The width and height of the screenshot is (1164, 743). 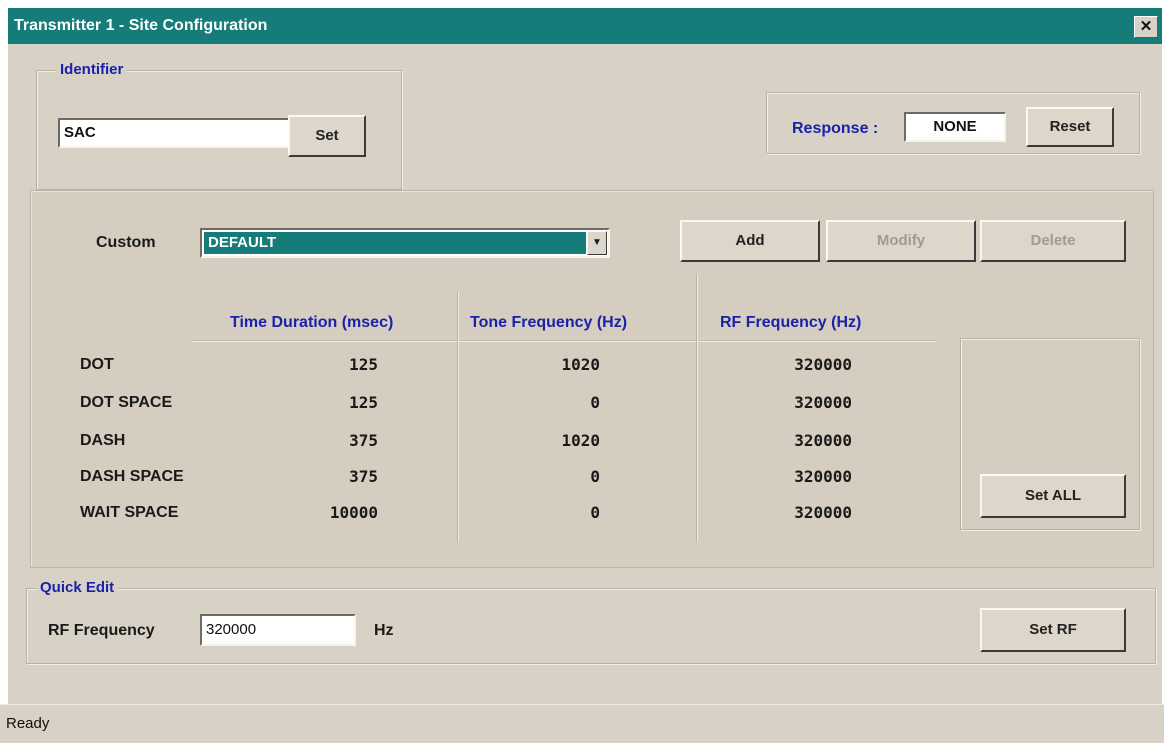 What do you see at coordinates (92, 69) in the screenshot?
I see `identifier-group-label: Identifier` at bounding box center [92, 69].